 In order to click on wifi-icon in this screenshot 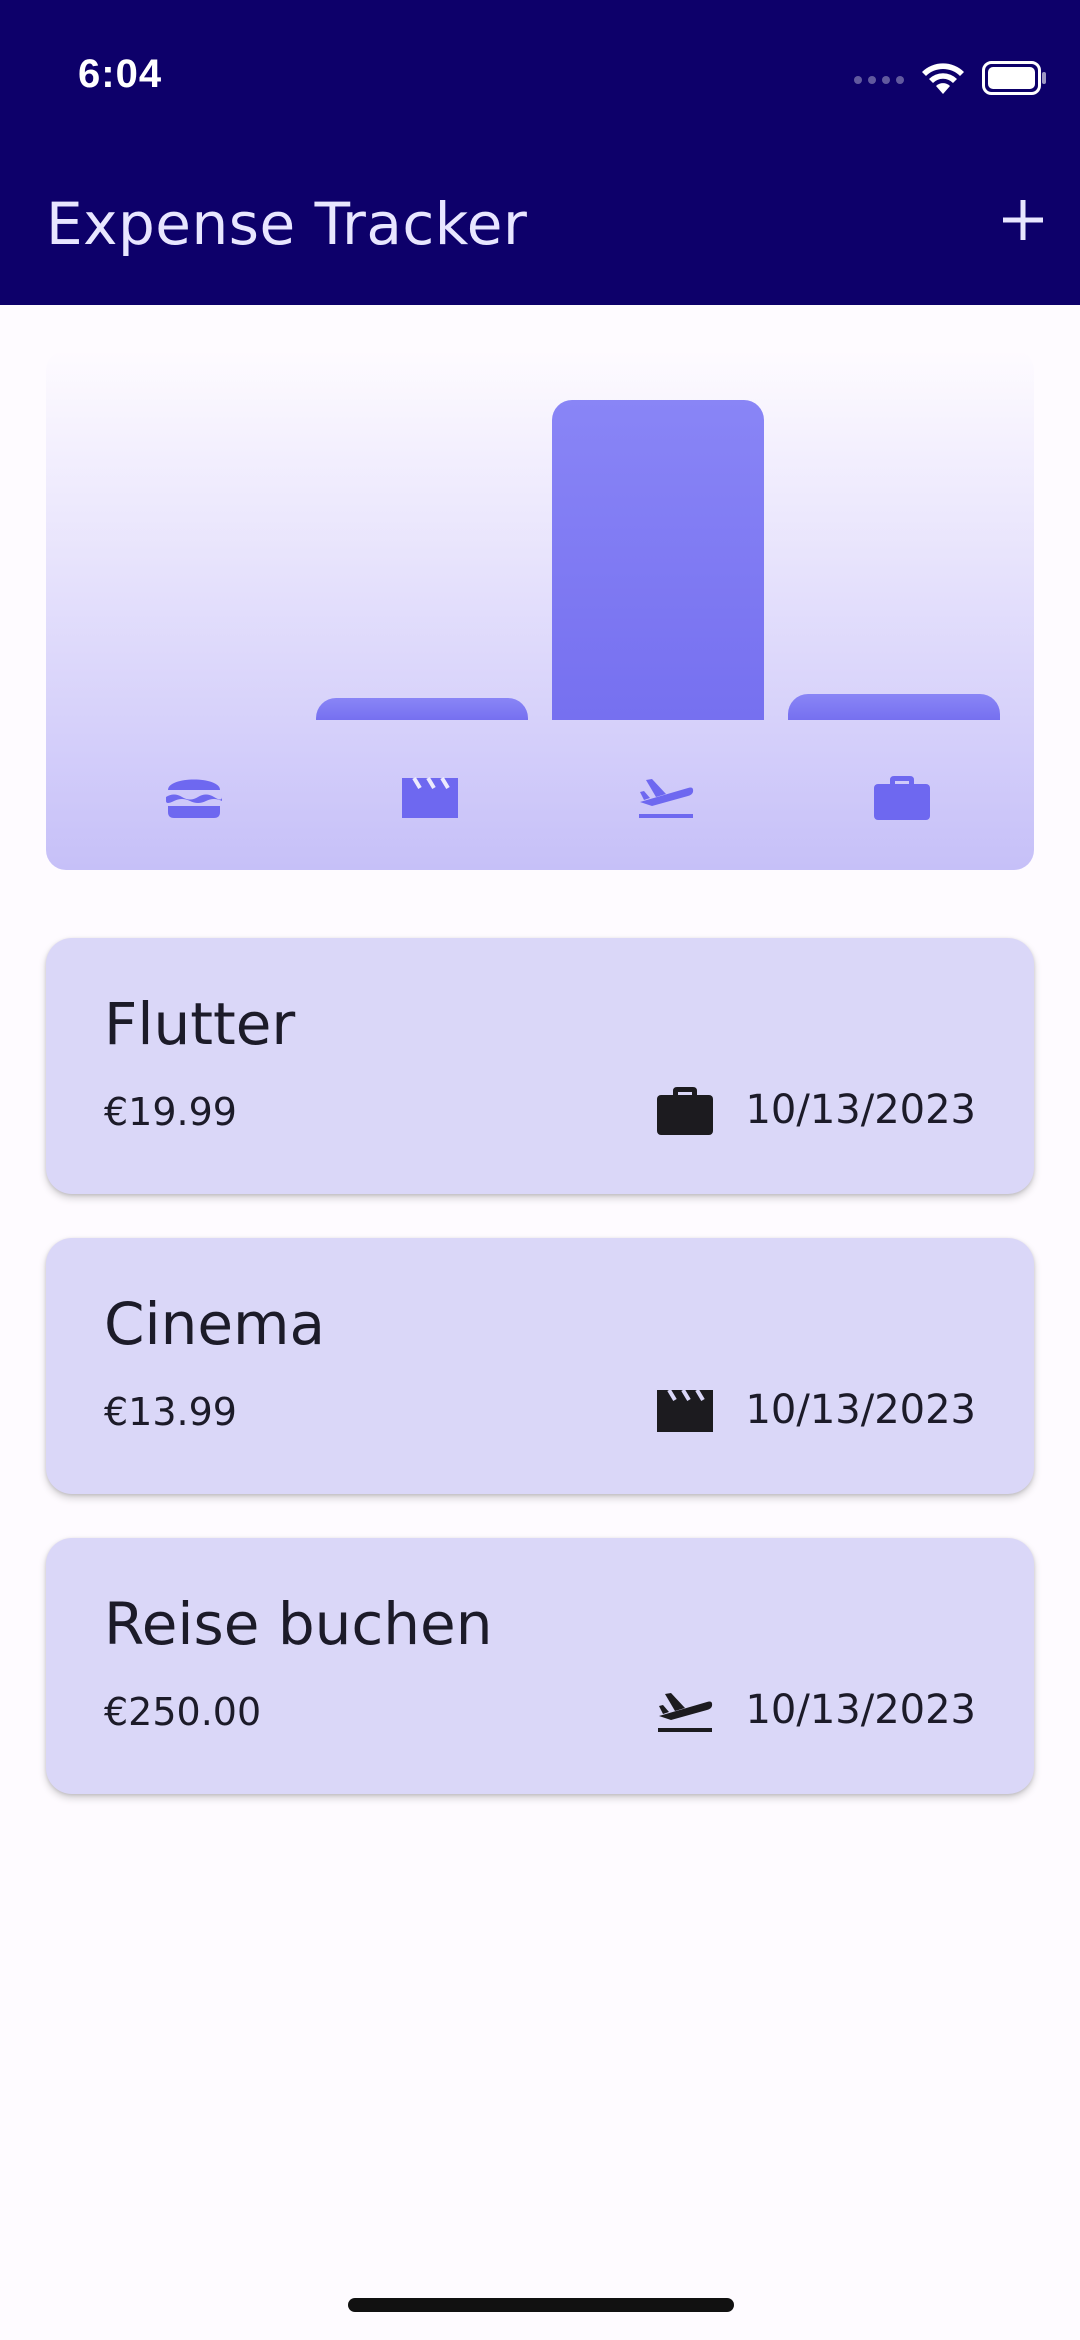, I will do `click(943, 80)`.